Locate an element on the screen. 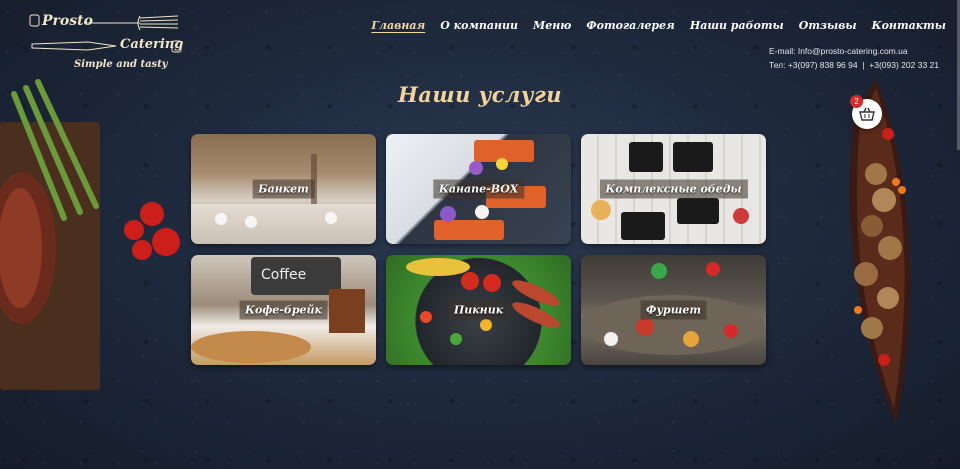  service-card-banket: Банкет is located at coordinates (283, 189).